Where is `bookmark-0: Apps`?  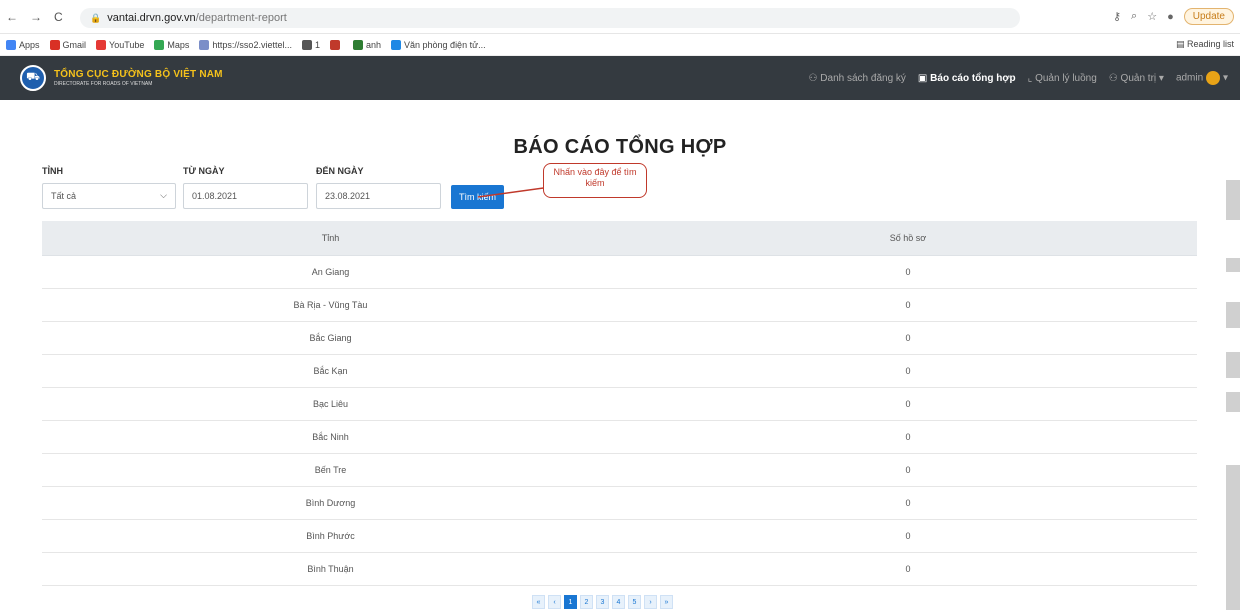 bookmark-0: Apps is located at coordinates (23, 44).